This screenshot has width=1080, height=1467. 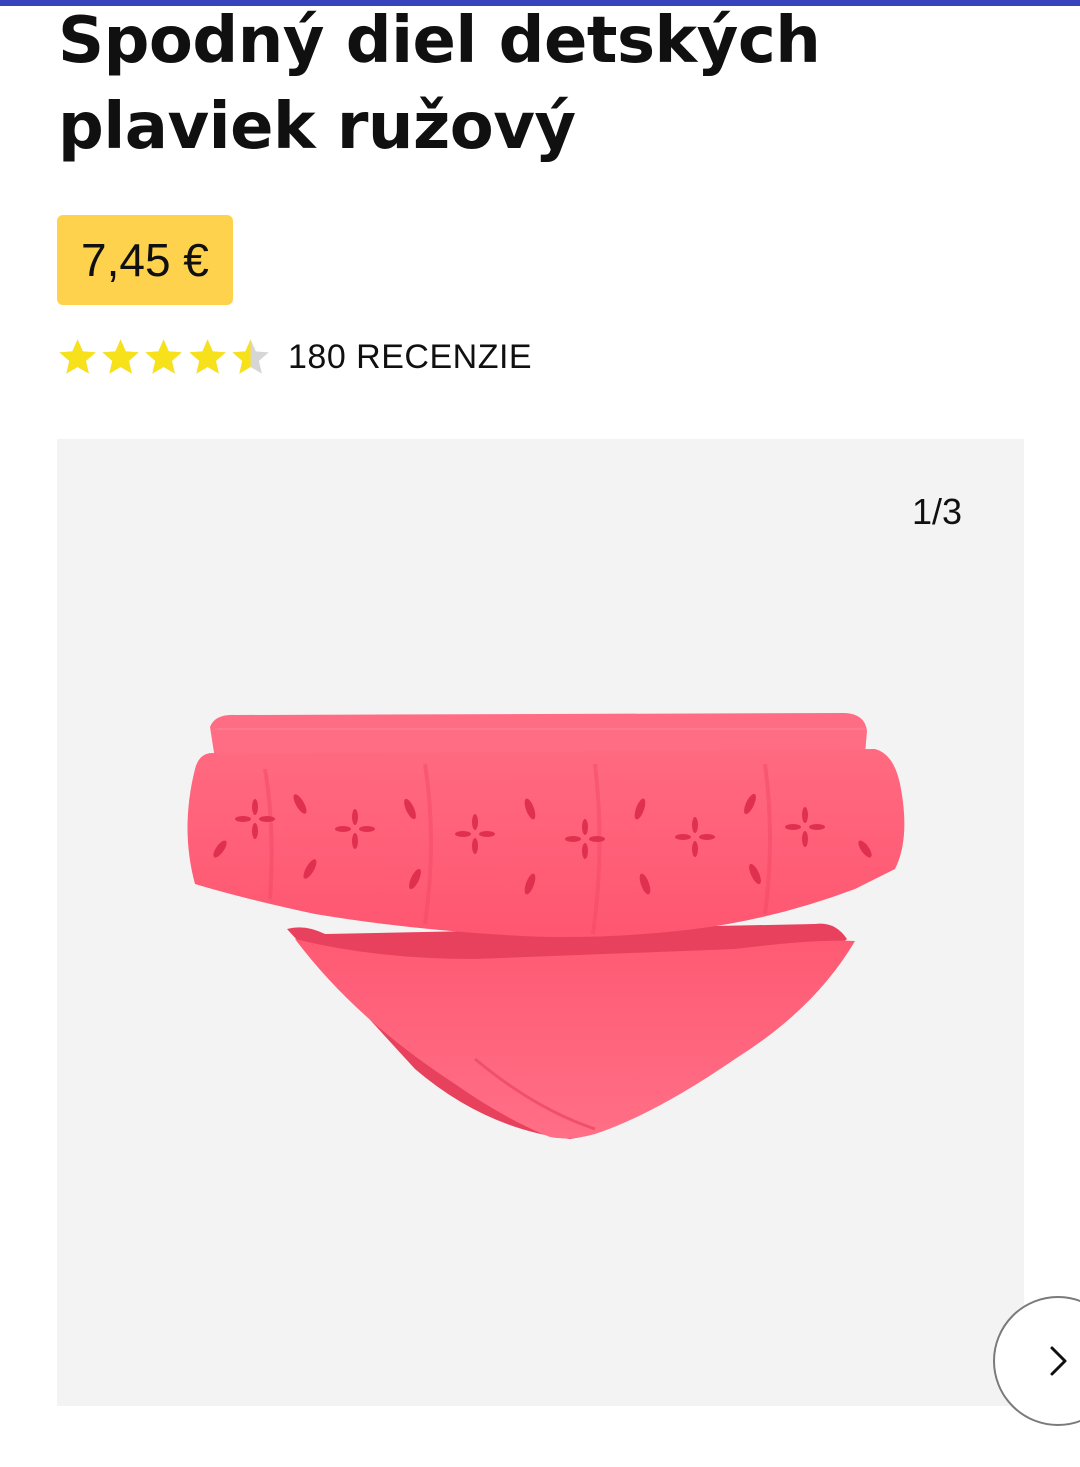 I want to click on star-rating, so click(x=166, y=357).